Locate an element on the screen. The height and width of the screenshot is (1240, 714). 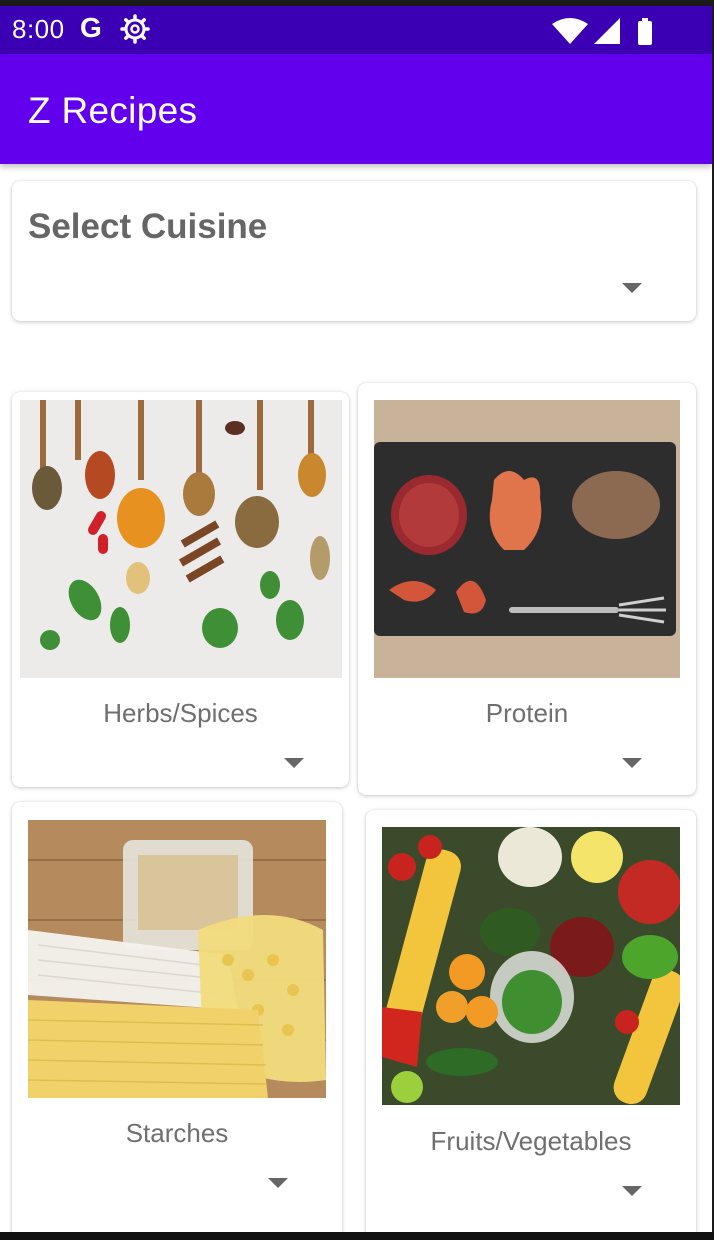
app-bar: Z Recipes is located at coordinates (356, 109).